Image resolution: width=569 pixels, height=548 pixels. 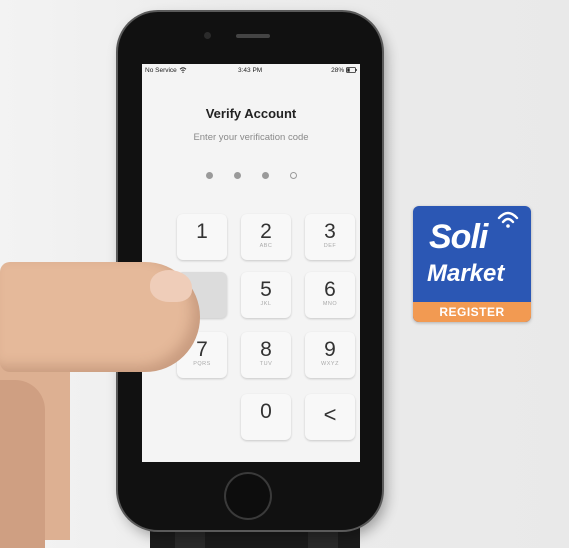 I want to click on hand-knuckle, so click(x=22, y=464).